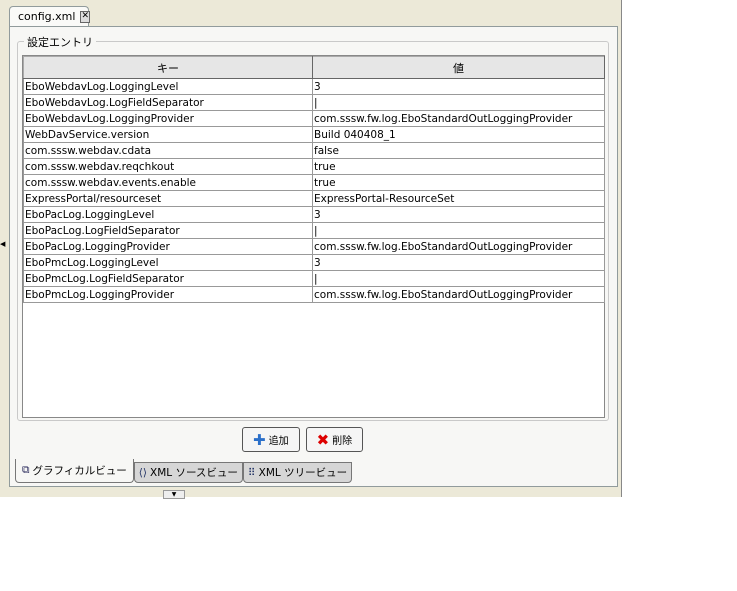 This screenshot has height=591, width=737. I want to click on value-cell: ExpressPortal-ResourceSet, so click(458, 198).